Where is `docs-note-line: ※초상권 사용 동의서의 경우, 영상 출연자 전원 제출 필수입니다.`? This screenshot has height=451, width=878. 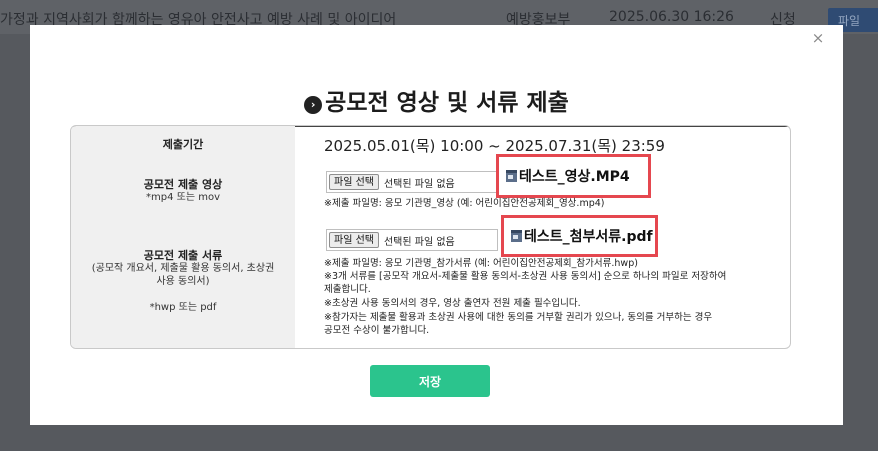 docs-note-line: ※초상권 사용 동의서의 경우, 영상 출연자 전원 제출 필수입니다. is located at coordinates (452, 303).